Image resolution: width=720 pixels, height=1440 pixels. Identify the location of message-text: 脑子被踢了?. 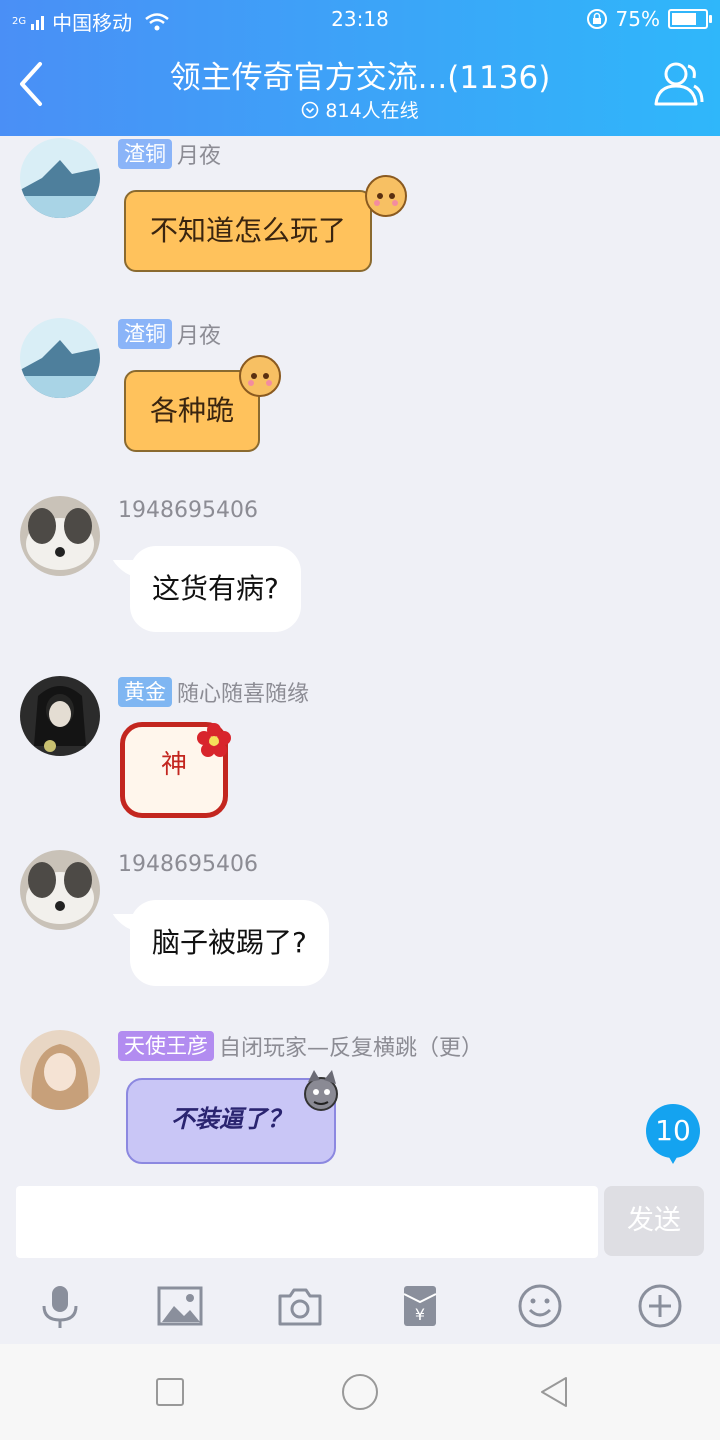
(229, 942).